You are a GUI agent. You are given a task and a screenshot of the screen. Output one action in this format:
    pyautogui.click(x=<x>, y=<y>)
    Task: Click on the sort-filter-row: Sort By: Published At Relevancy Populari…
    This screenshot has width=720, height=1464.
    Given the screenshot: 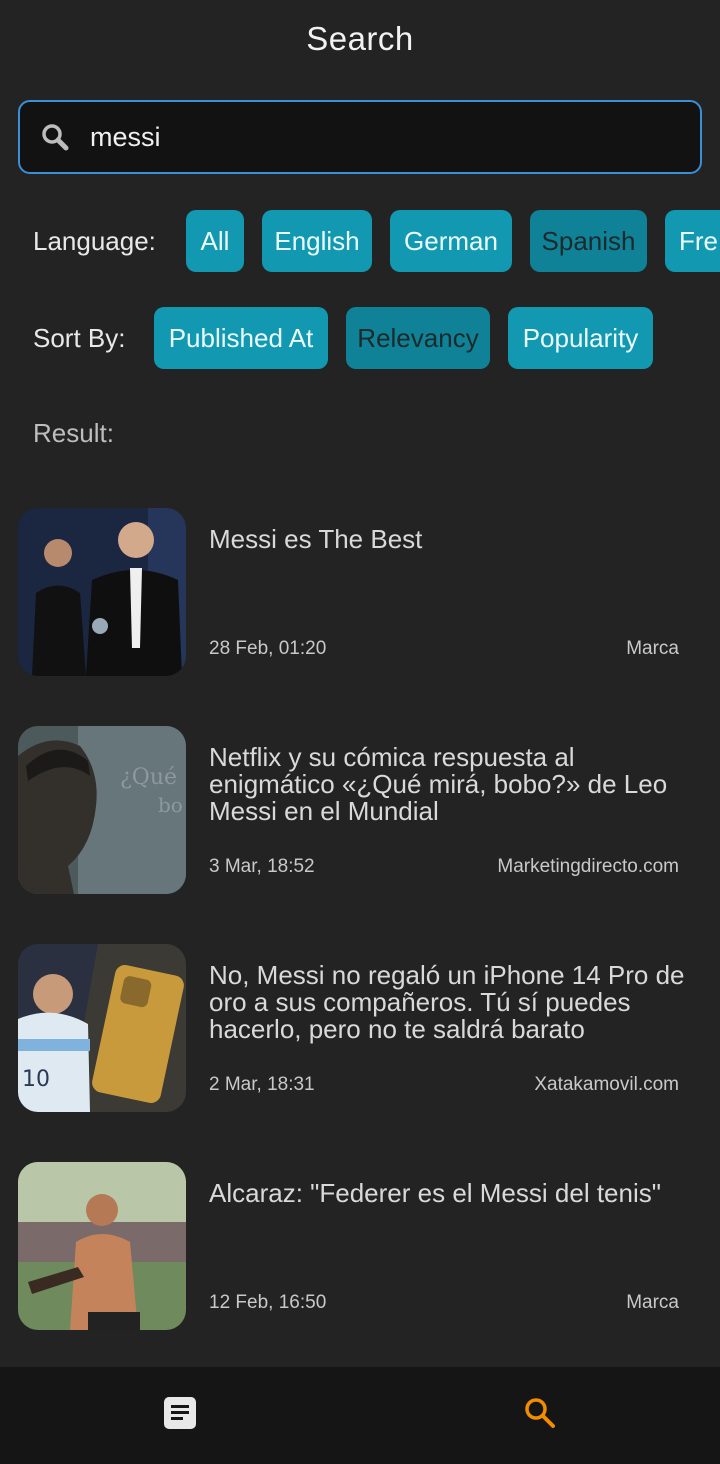 What is the action you would take?
    pyautogui.click(x=360, y=338)
    